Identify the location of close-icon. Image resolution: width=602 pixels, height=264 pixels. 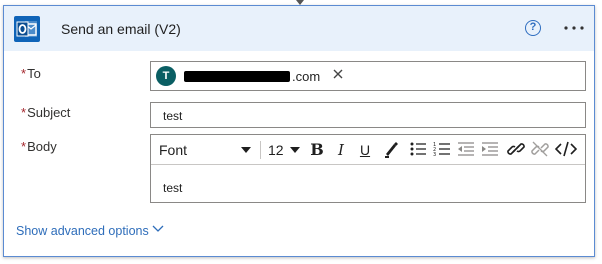
(338, 75).